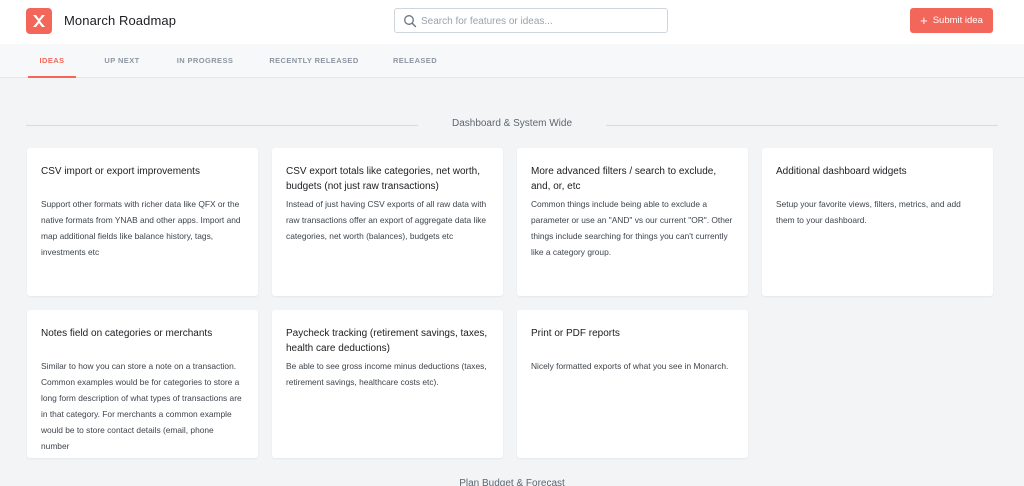 The image size is (1024, 486). I want to click on tab-ideas: IDEAS, so click(52, 61).